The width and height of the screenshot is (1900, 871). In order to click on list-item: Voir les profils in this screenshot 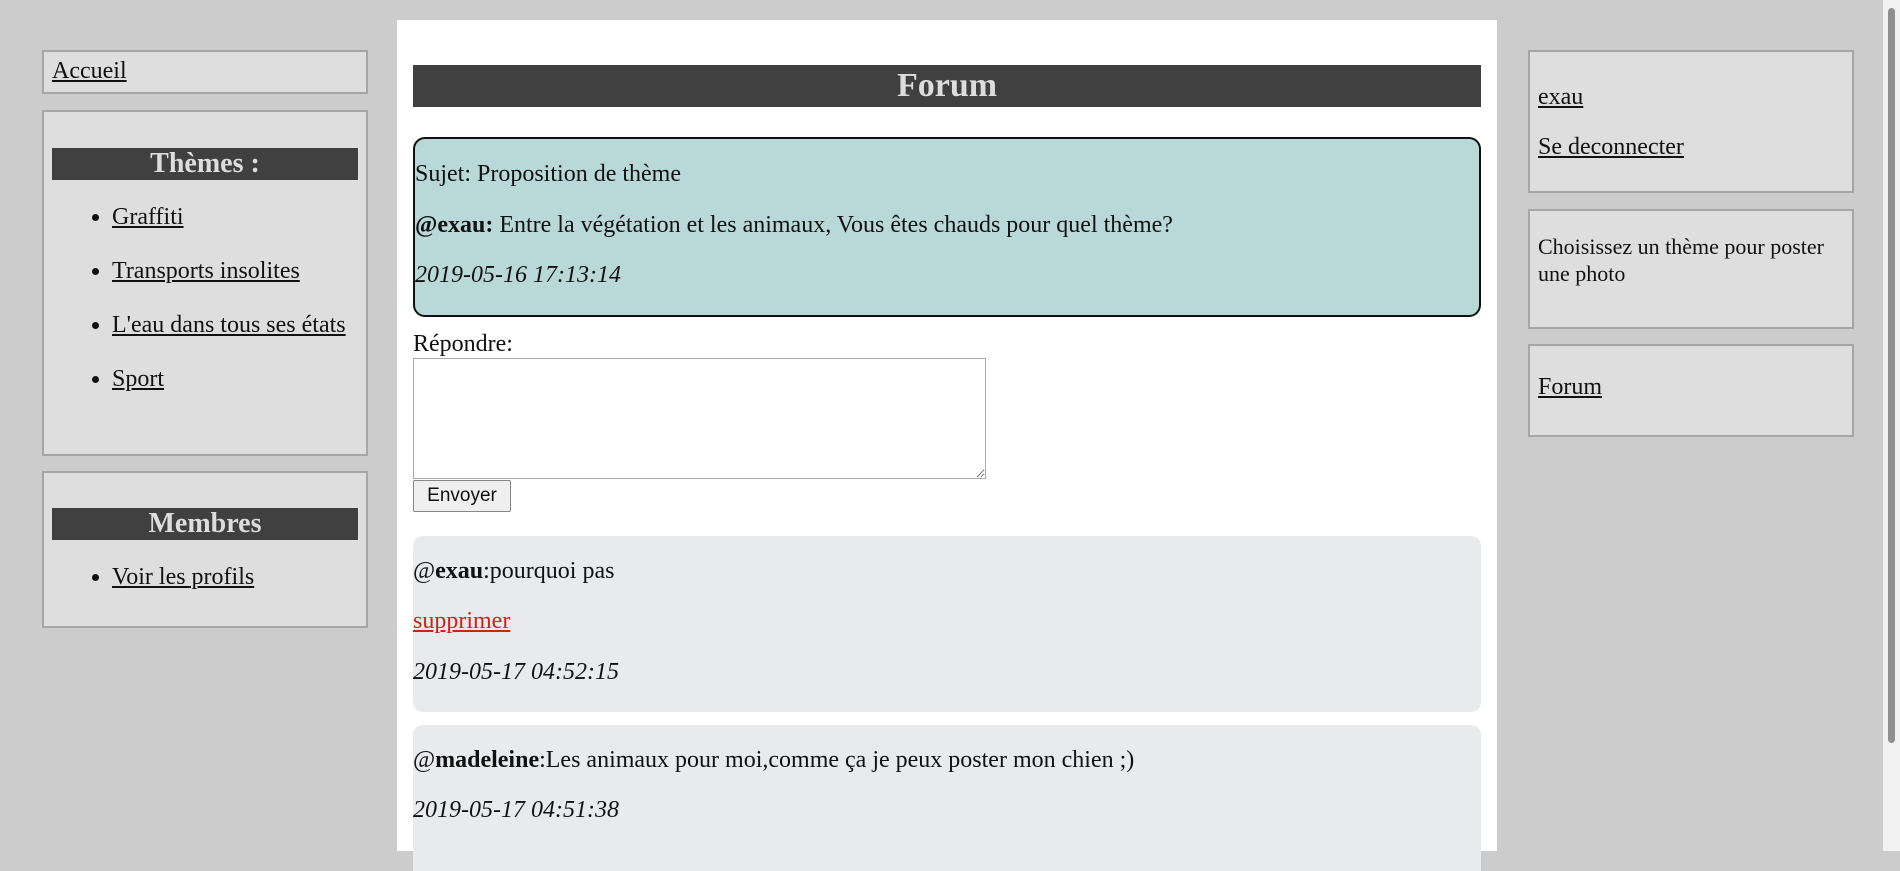, I will do `click(239, 577)`.